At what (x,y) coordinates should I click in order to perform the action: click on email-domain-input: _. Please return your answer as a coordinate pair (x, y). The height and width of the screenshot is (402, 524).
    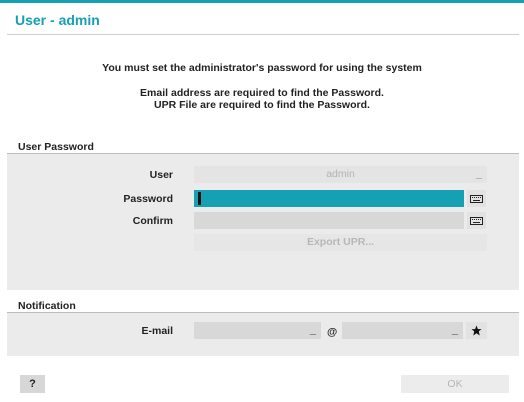
    Looking at the image, I should click on (402, 330).